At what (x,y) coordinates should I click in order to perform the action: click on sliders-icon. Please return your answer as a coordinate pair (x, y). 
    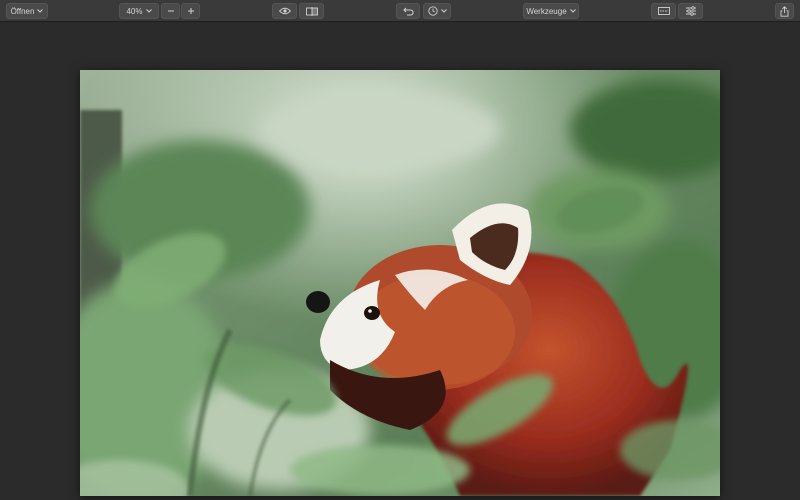
    Looking at the image, I should click on (691, 11).